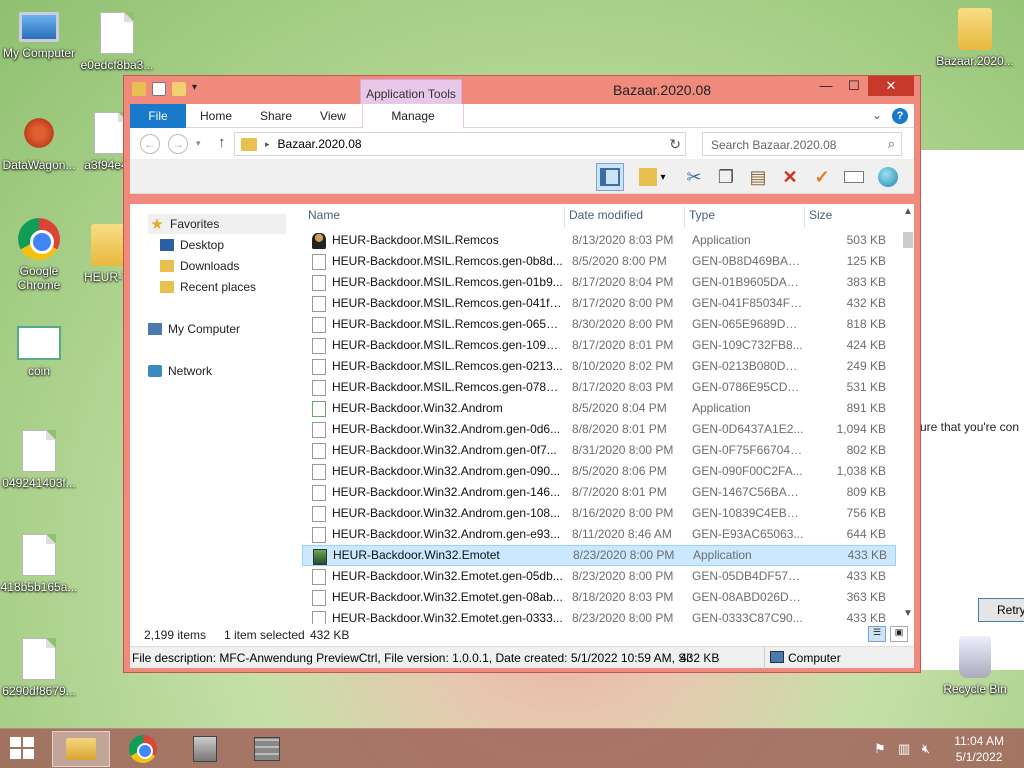 This screenshot has height=768, width=1024. I want to click on network-icon, so click(155, 371).